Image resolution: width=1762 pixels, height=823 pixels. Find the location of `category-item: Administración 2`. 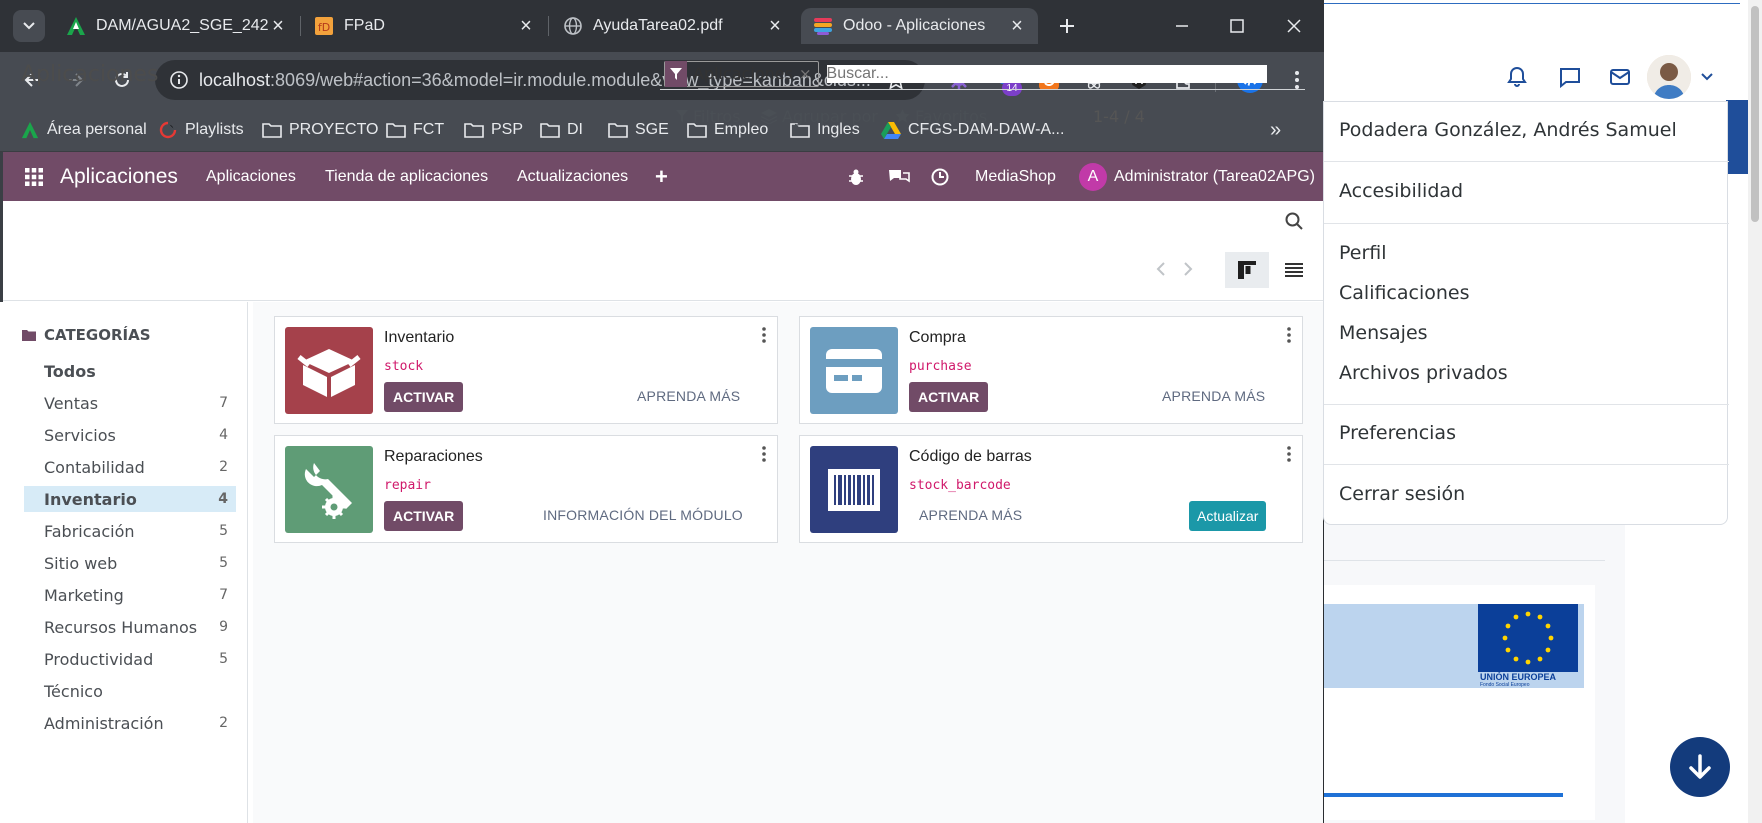

category-item: Administración 2 is located at coordinates (130, 723).